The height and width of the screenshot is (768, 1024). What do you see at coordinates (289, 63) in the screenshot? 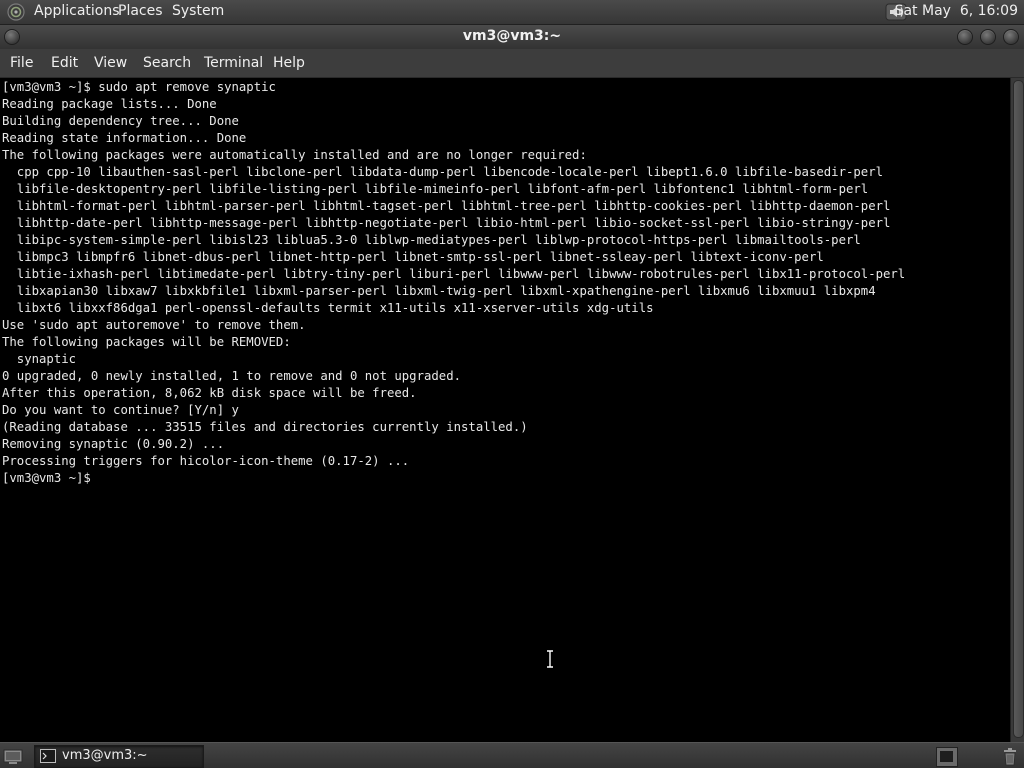
I see `menu-help: Help` at bounding box center [289, 63].